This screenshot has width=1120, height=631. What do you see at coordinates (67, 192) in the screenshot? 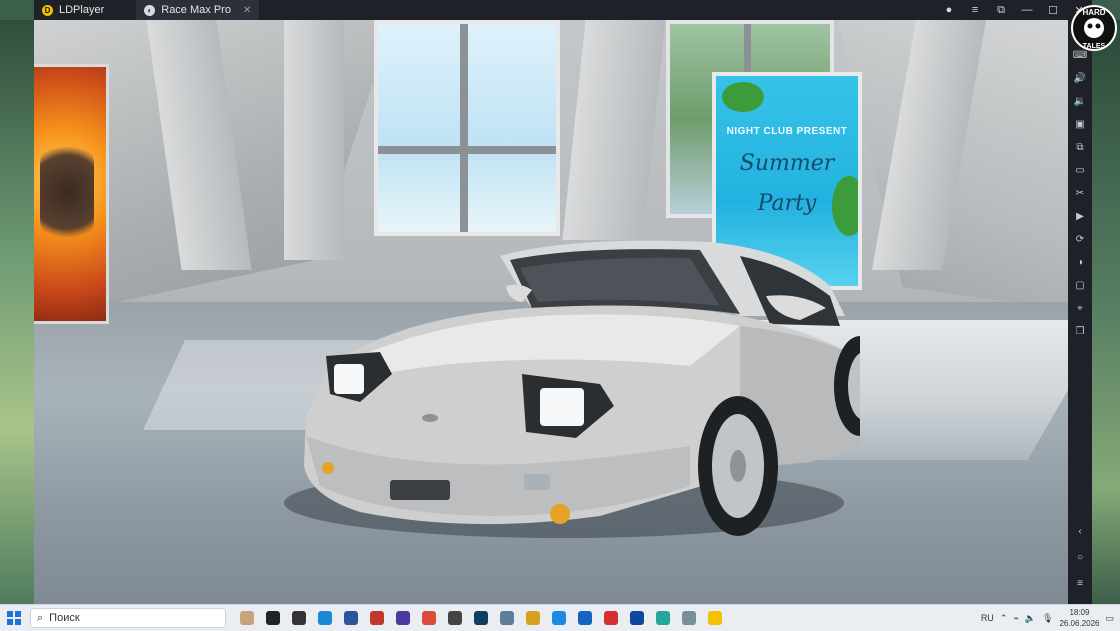
I see `poster-emblem` at bounding box center [67, 192].